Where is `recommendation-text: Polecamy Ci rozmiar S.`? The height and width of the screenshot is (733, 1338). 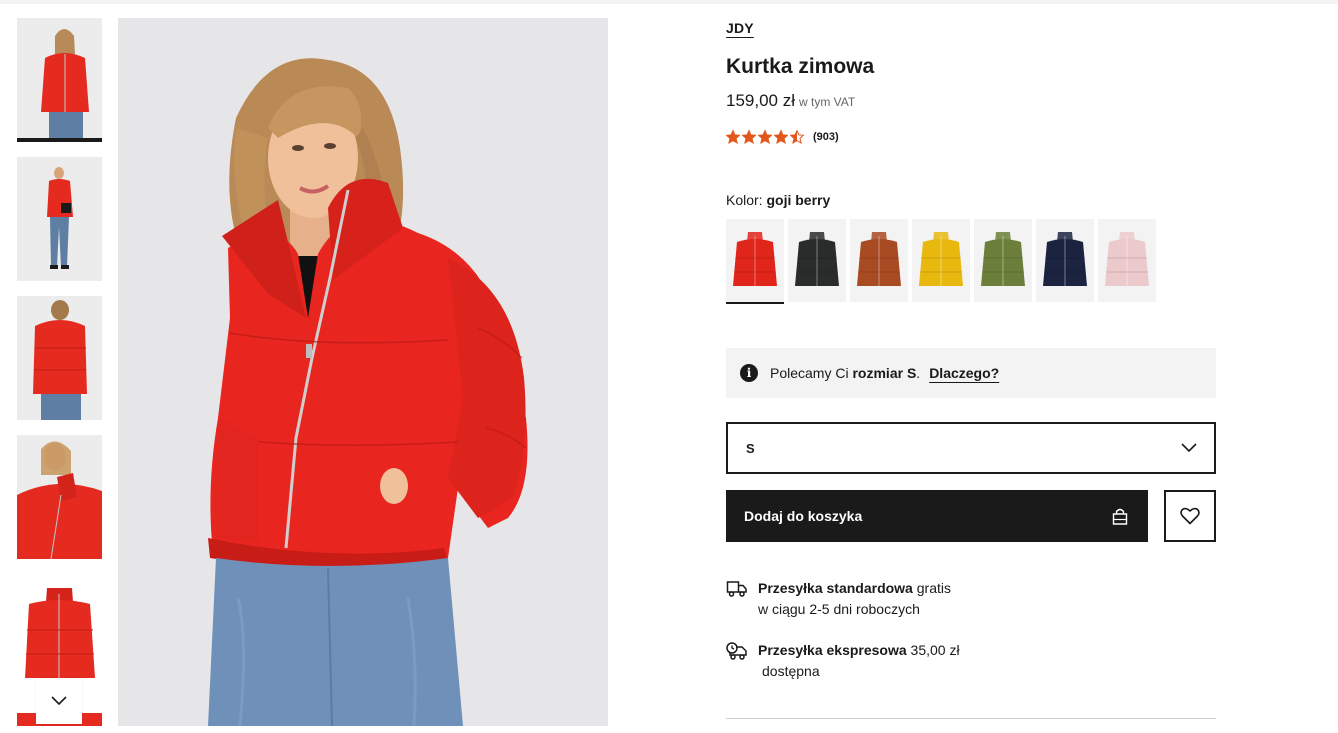 recommendation-text: Polecamy Ci rozmiar S. is located at coordinates (845, 373).